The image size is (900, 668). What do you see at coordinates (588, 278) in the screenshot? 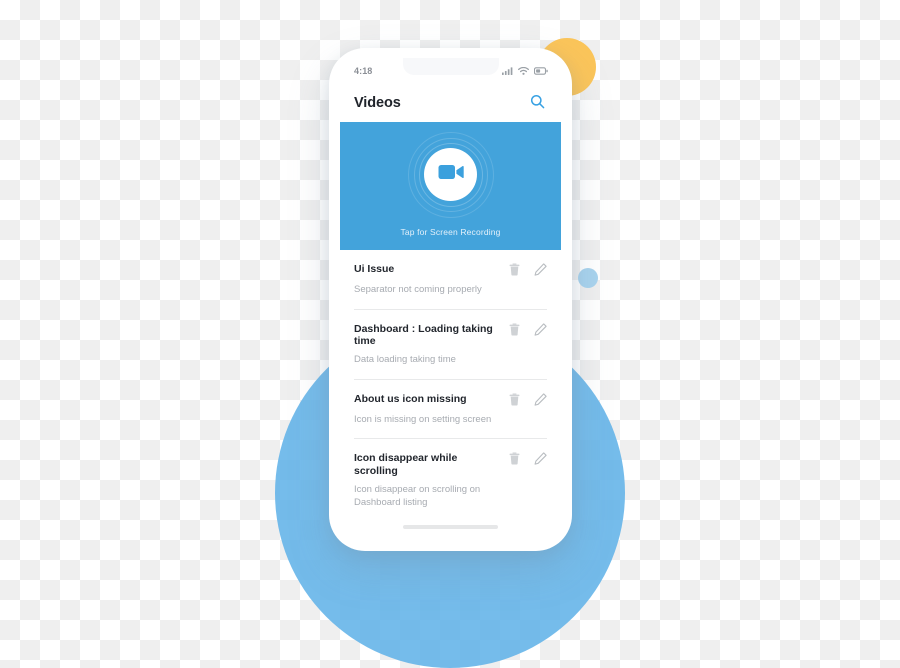
I see `decorative-small-blue-dot` at bounding box center [588, 278].